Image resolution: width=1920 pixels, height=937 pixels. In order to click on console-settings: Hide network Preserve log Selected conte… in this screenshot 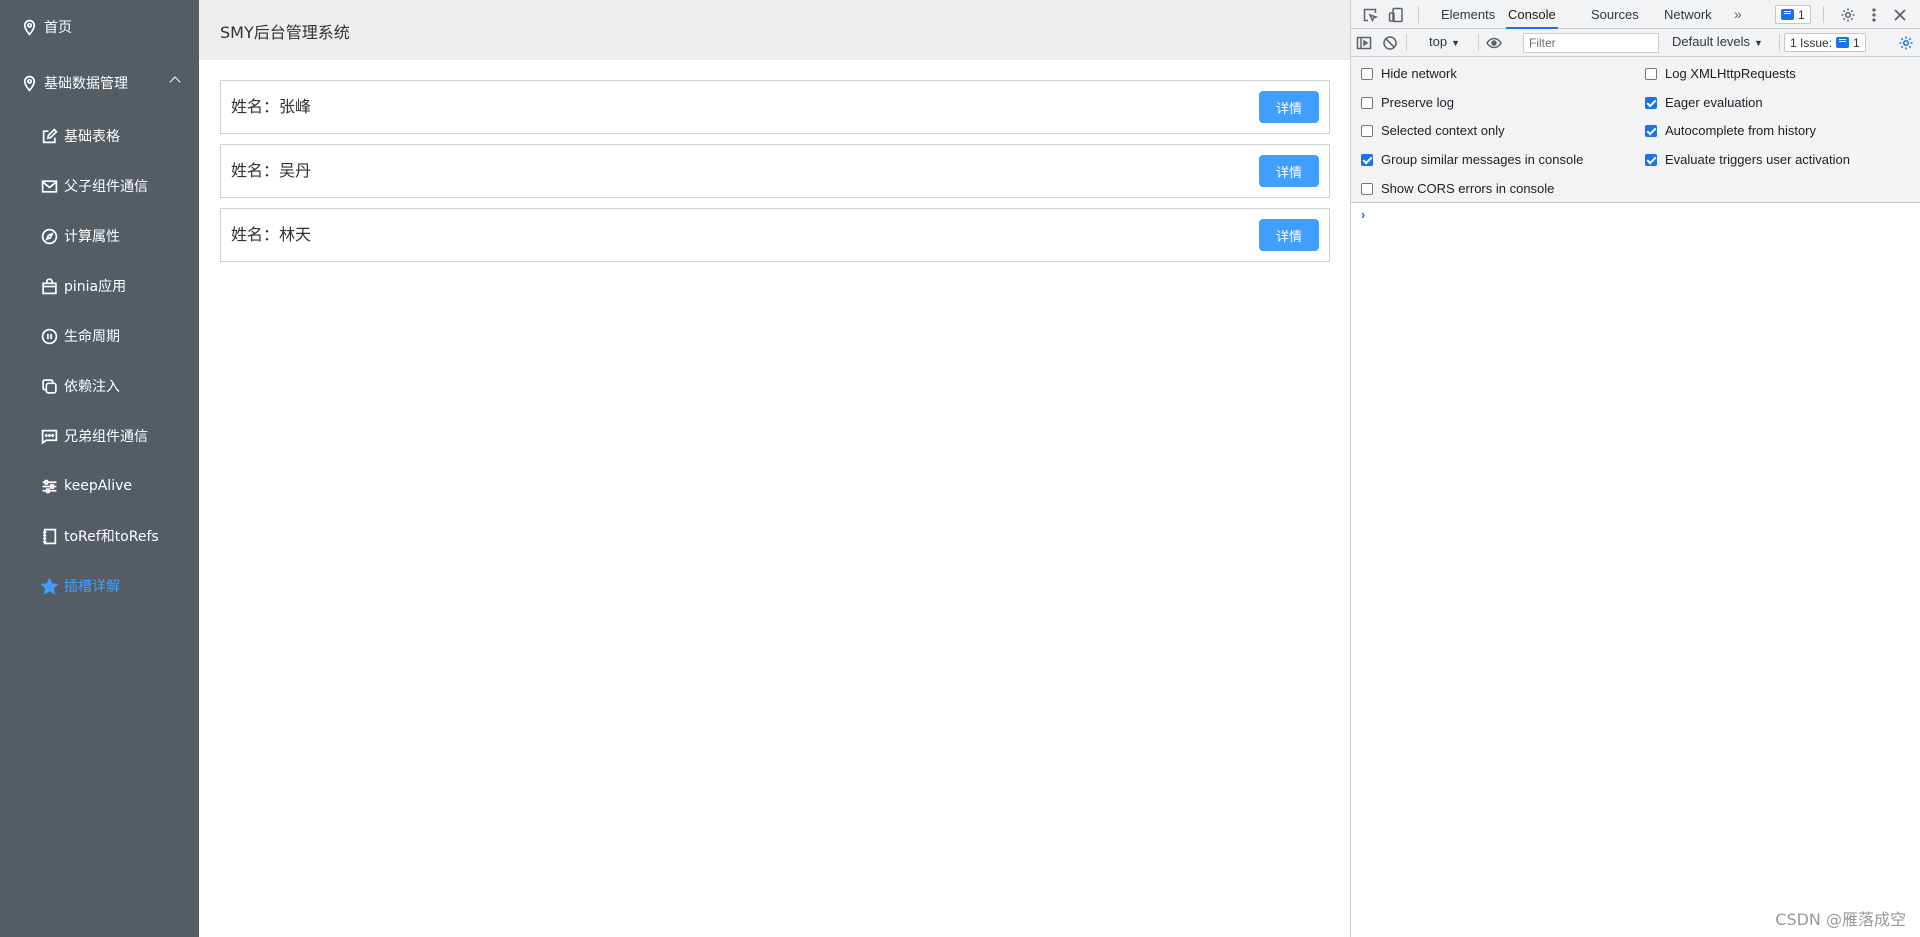, I will do `click(1635, 130)`.